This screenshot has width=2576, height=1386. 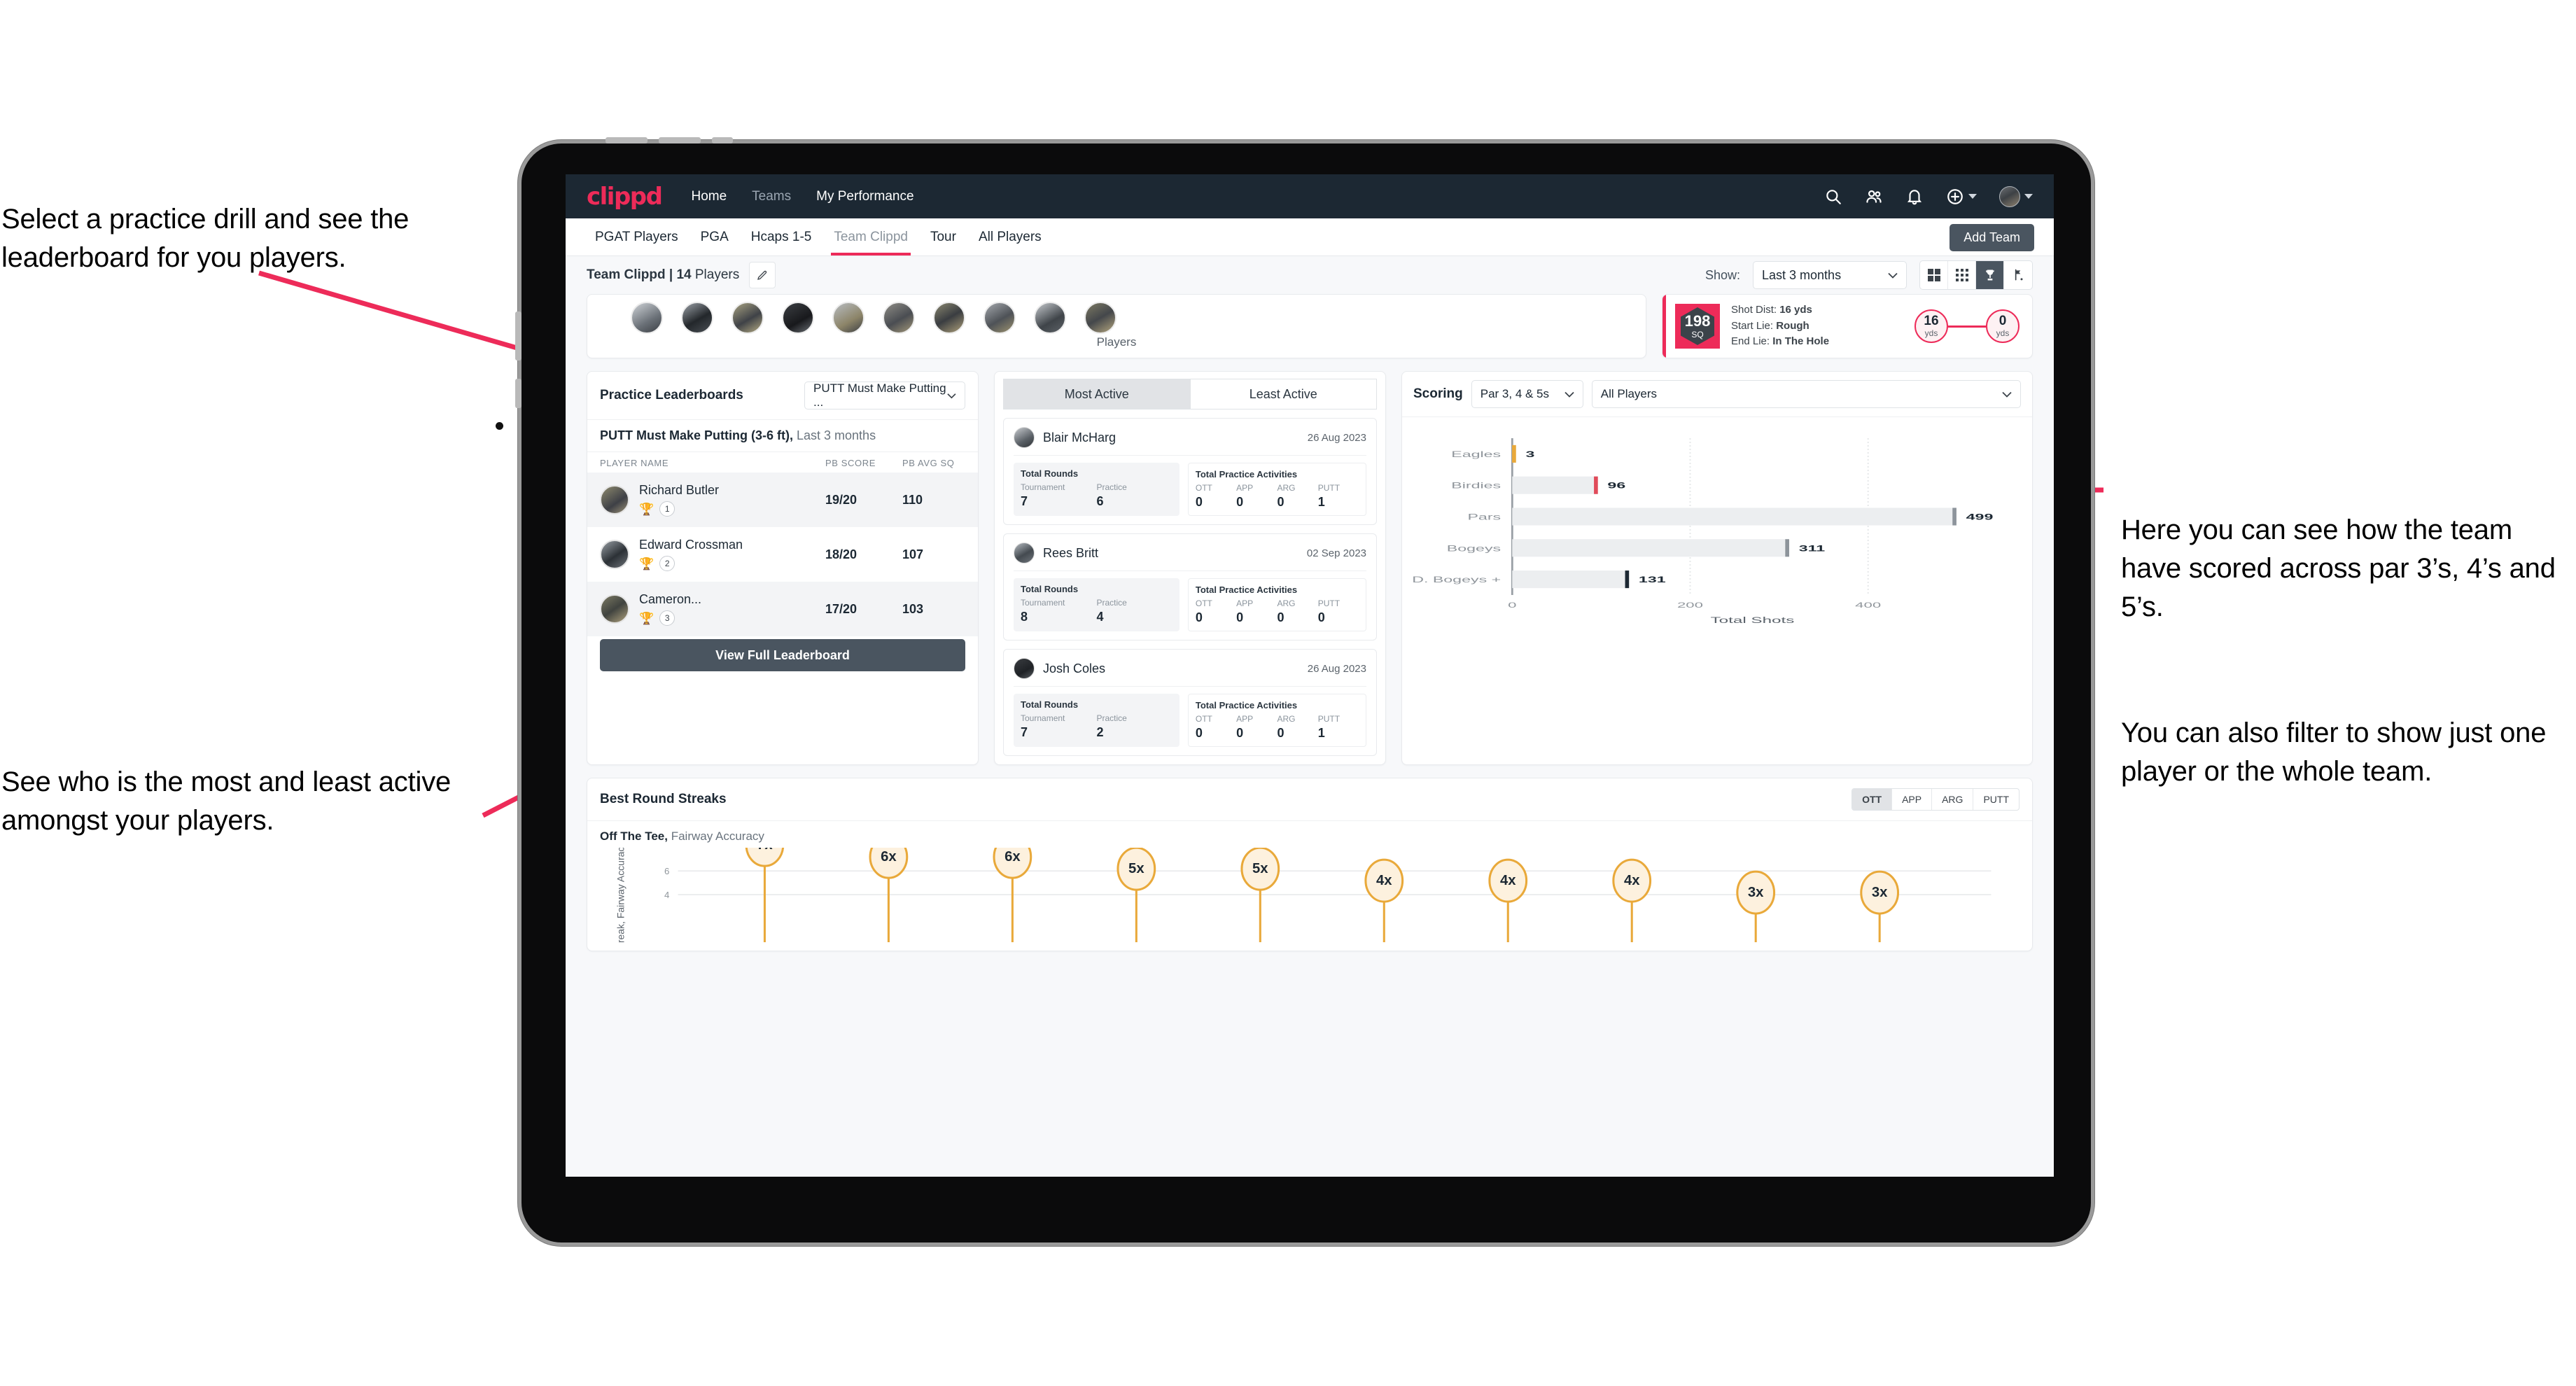 I want to click on view-flag-button, so click(x=2018, y=275).